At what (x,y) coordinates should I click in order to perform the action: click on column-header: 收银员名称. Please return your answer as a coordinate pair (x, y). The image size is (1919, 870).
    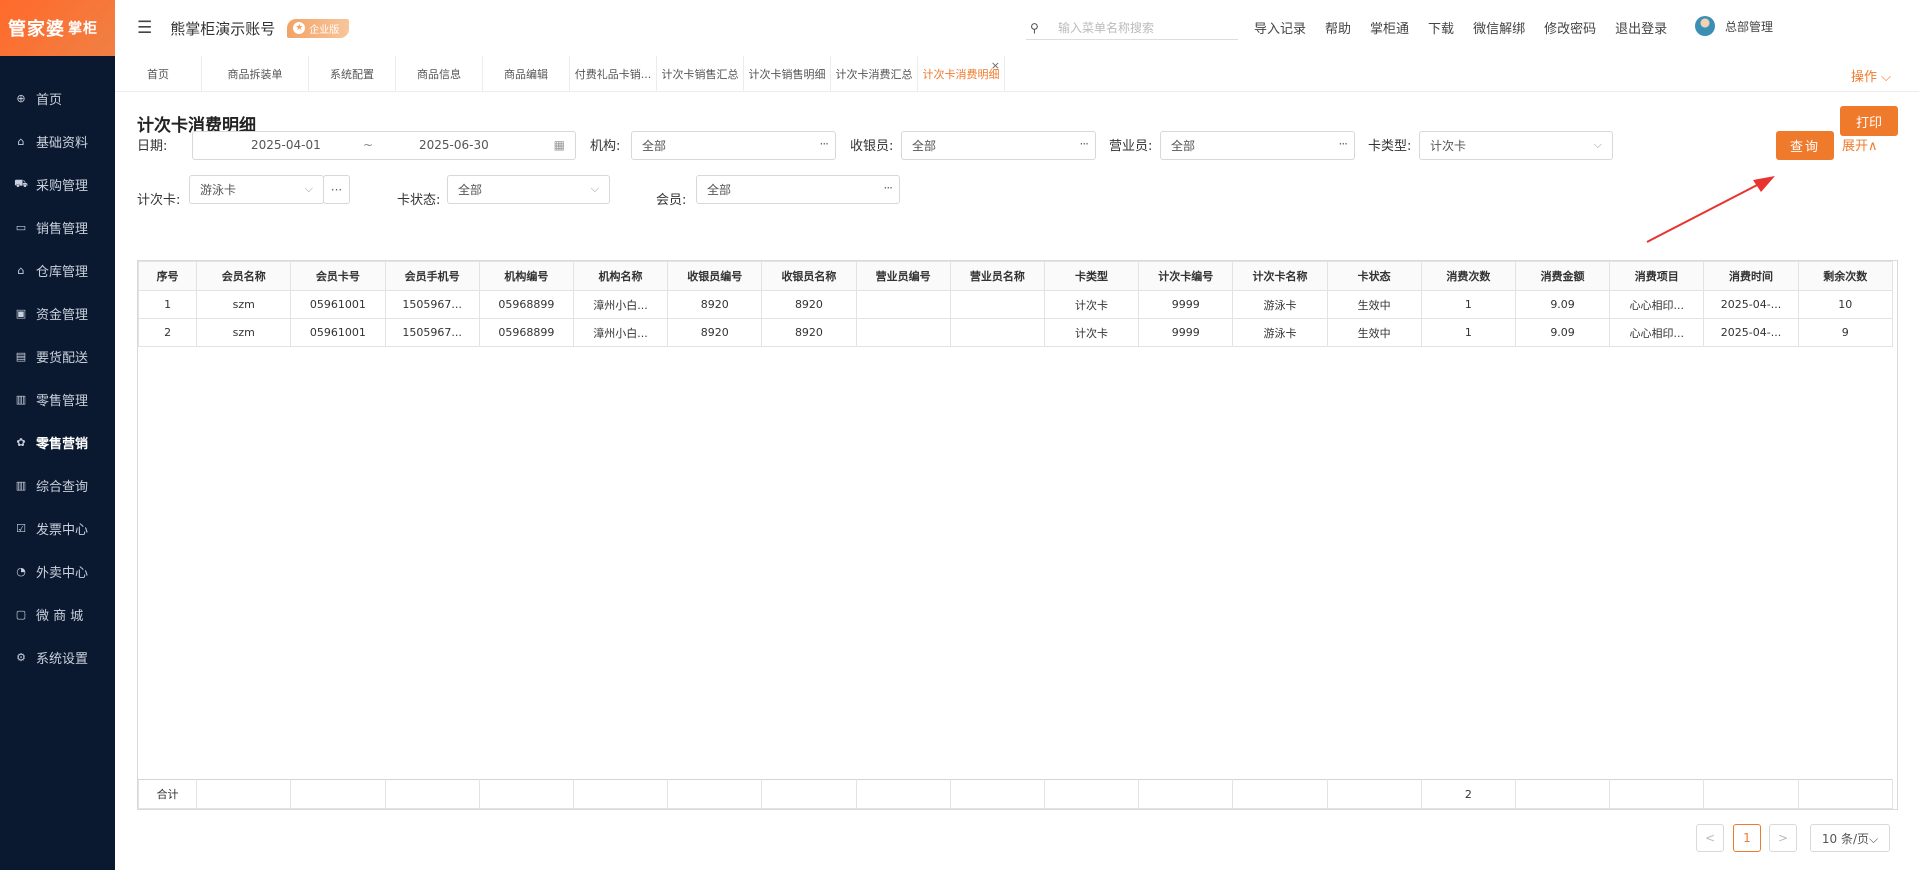
    Looking at the image, I should click on (809, 276).